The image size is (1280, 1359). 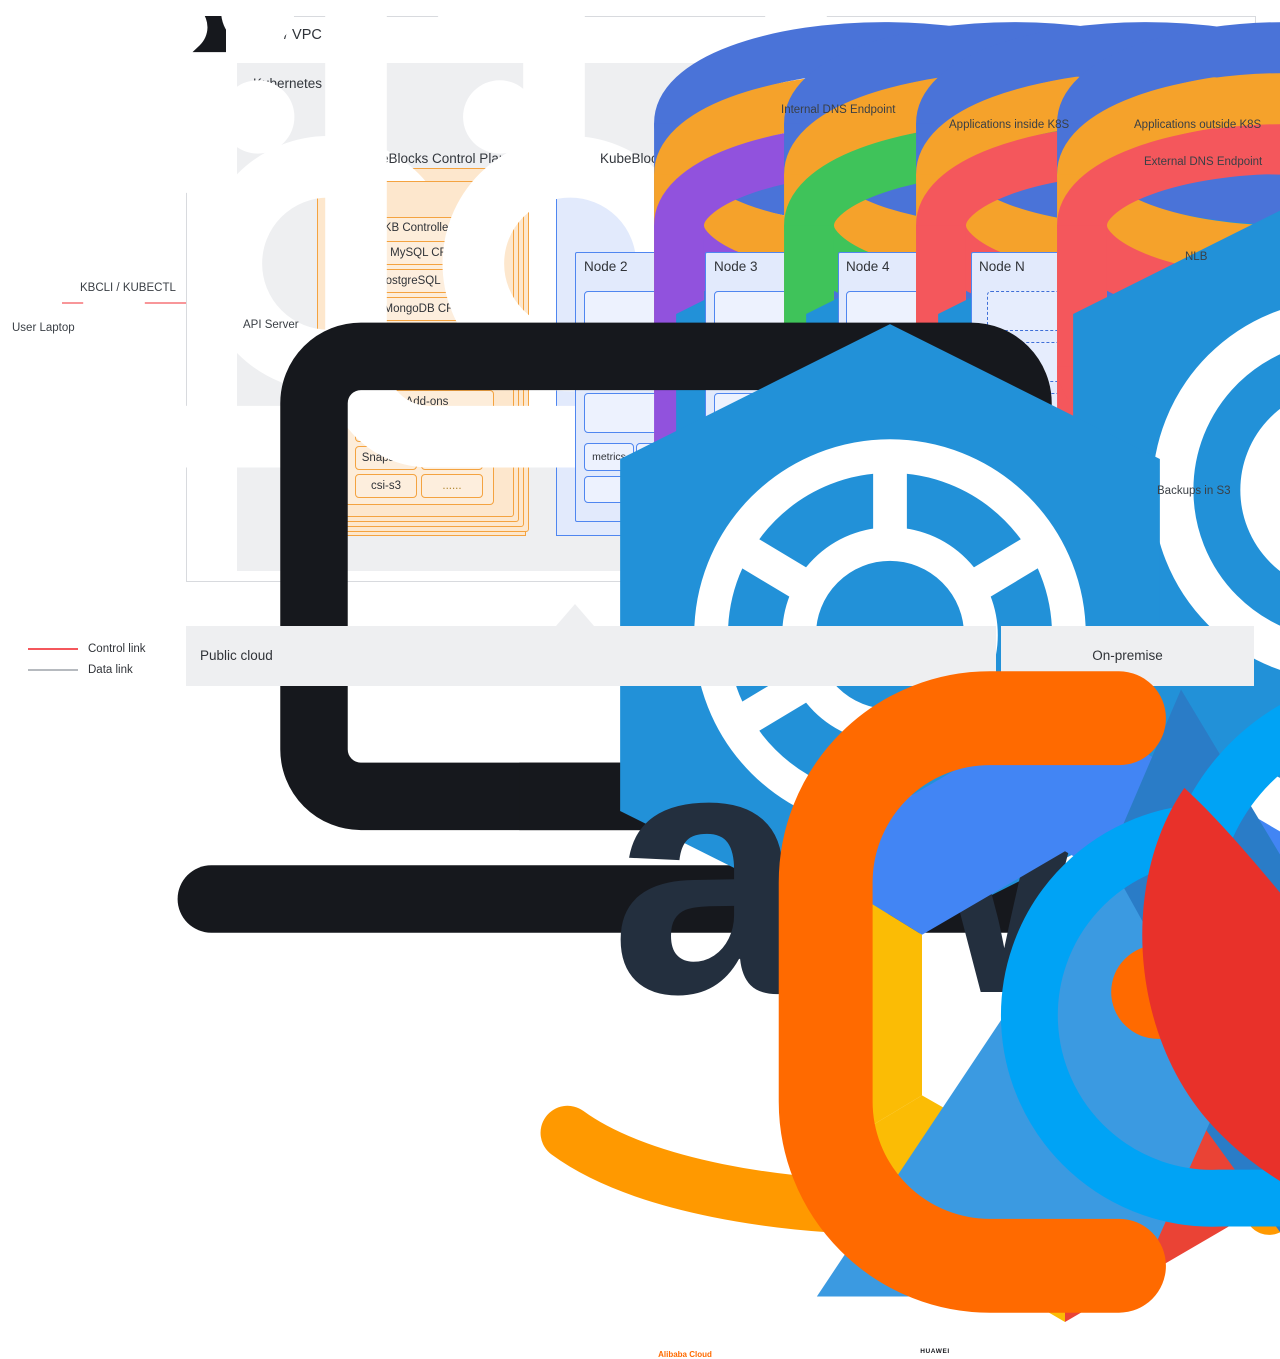 What do you see at coordinates (53, 648) in the screenshot?
I see `legend-line-control` at bounding box center [53, 648].